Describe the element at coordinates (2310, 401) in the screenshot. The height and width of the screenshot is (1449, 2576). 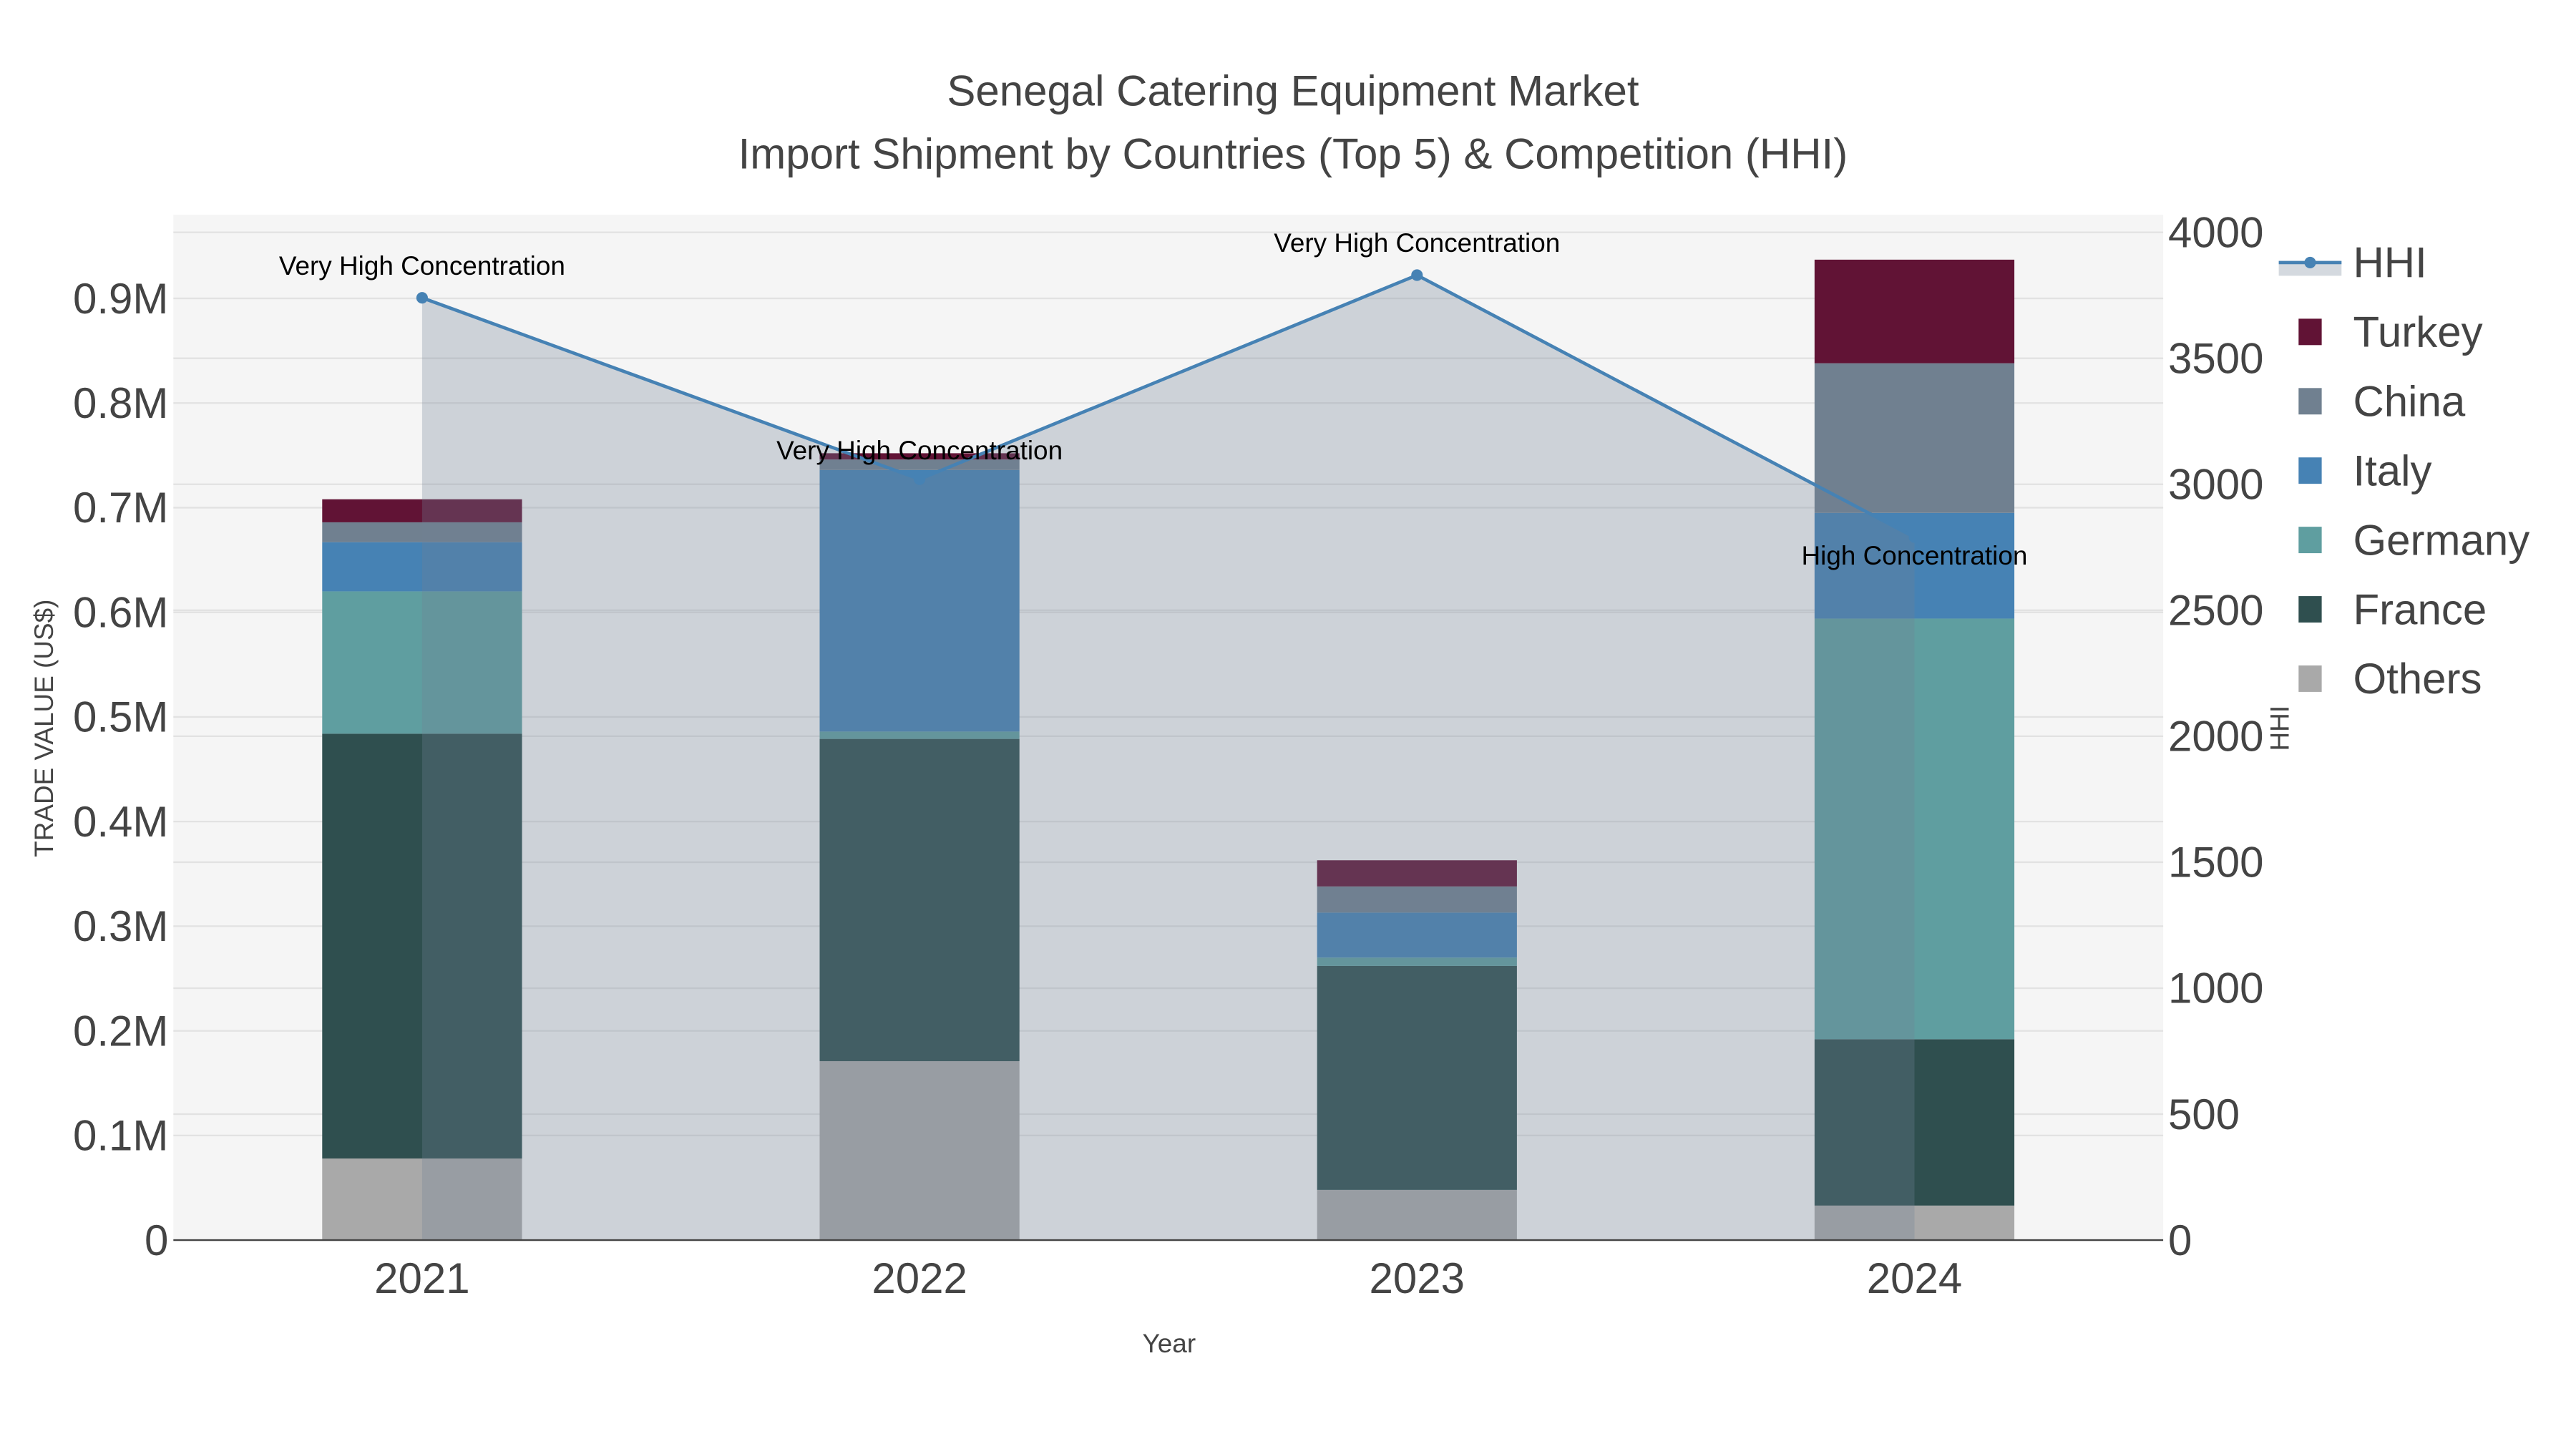
I see `legend-swatch-china` at that location.